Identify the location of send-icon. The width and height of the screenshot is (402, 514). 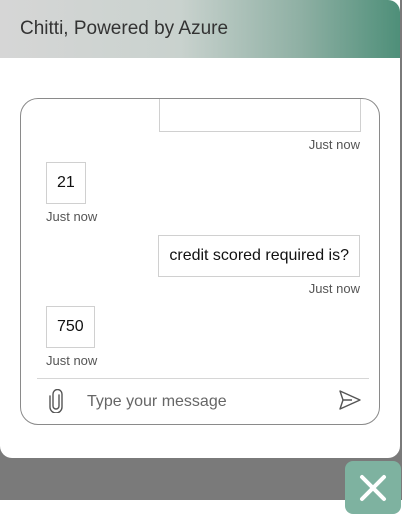
(350, 400).